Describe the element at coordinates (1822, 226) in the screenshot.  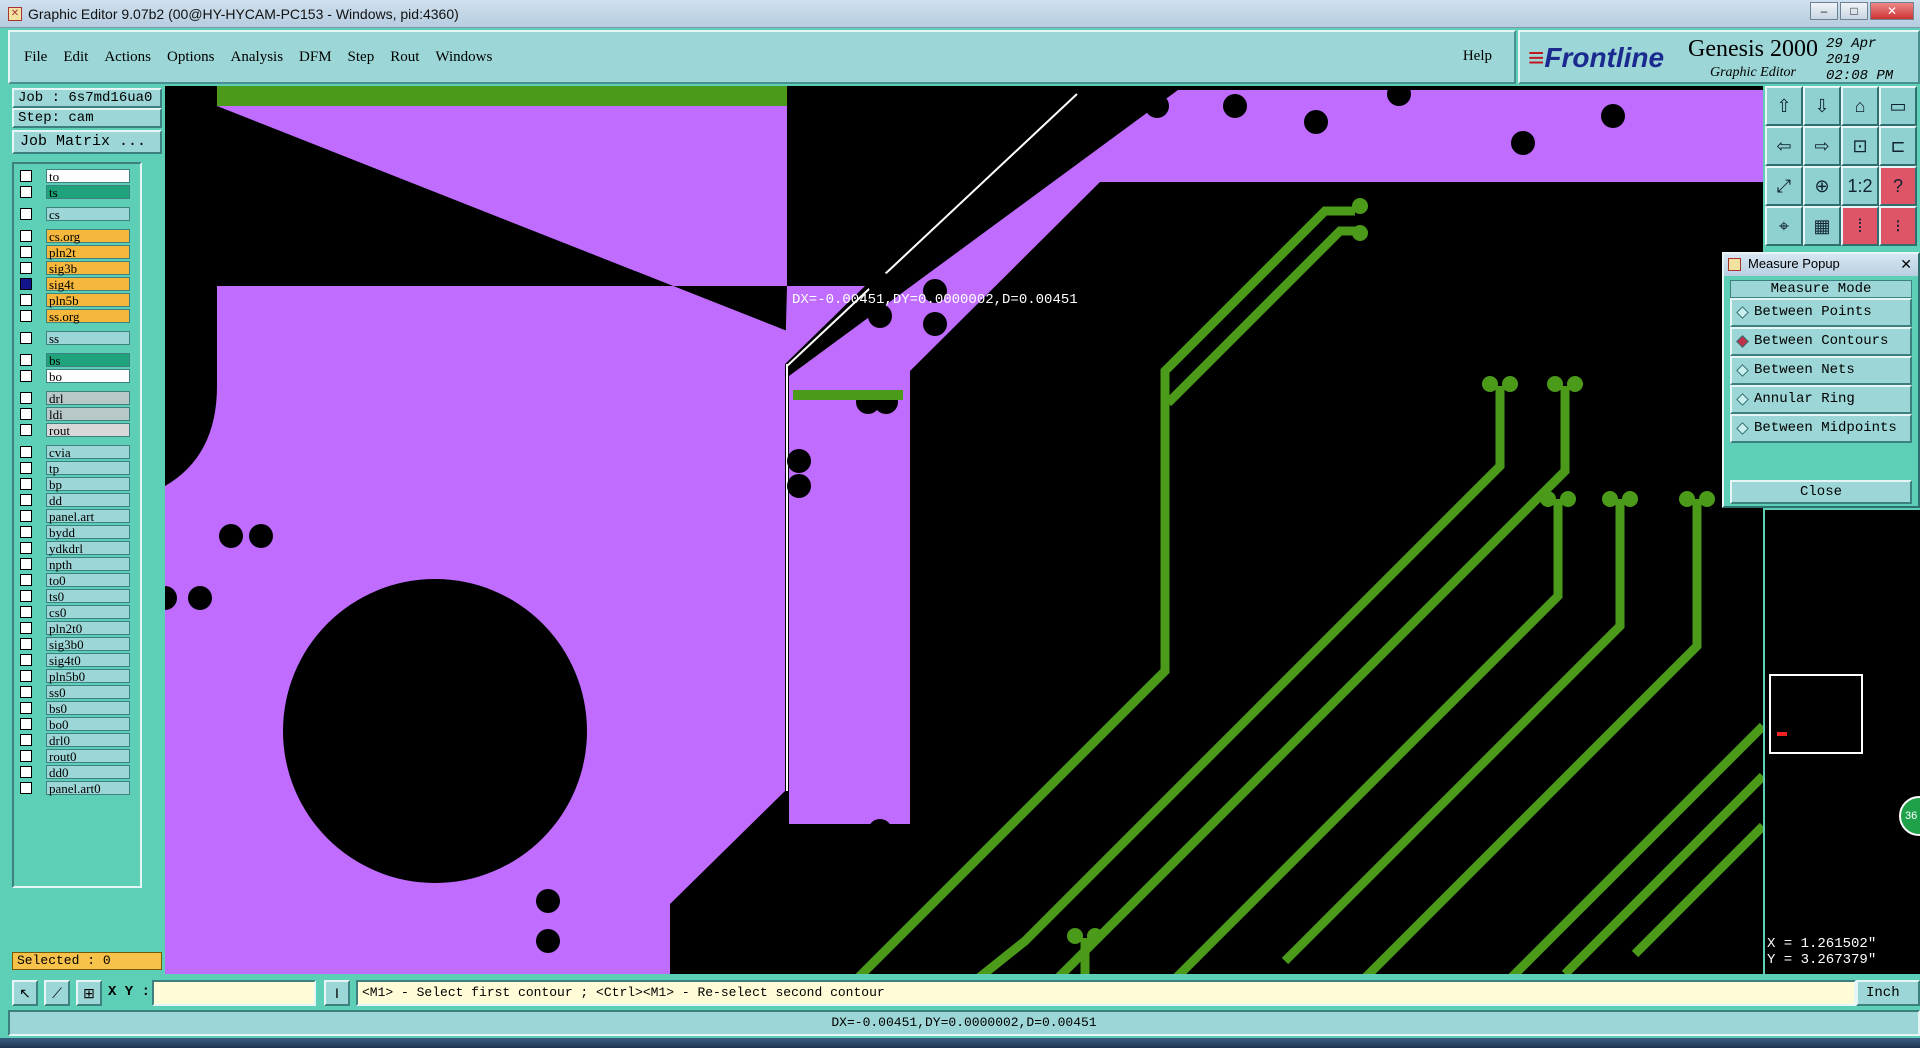
I see `grid-icon: ▦` at that location.